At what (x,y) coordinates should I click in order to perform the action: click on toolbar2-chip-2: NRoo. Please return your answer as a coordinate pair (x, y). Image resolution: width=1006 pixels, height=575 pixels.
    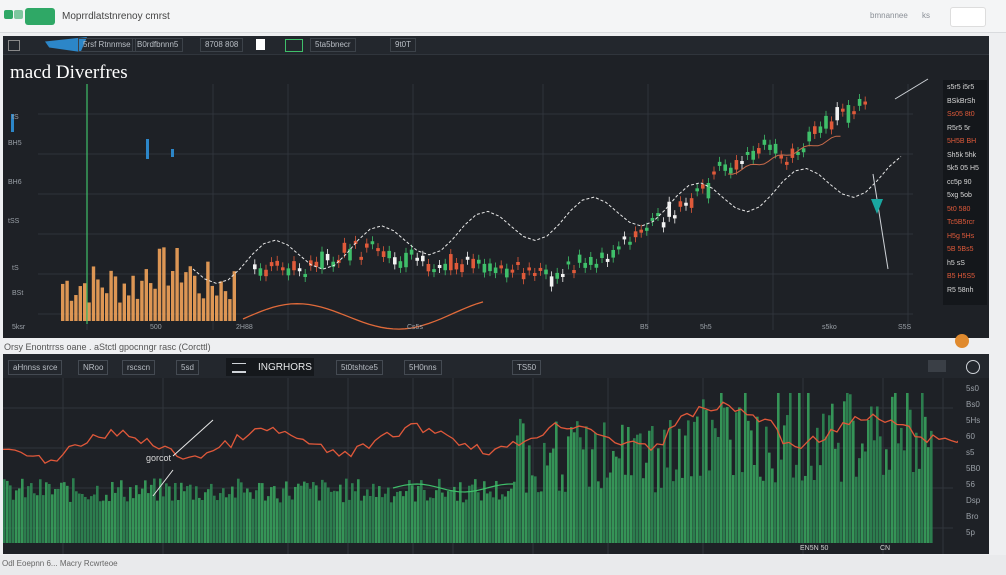
    Looking at the image, I should click on (93, 367).